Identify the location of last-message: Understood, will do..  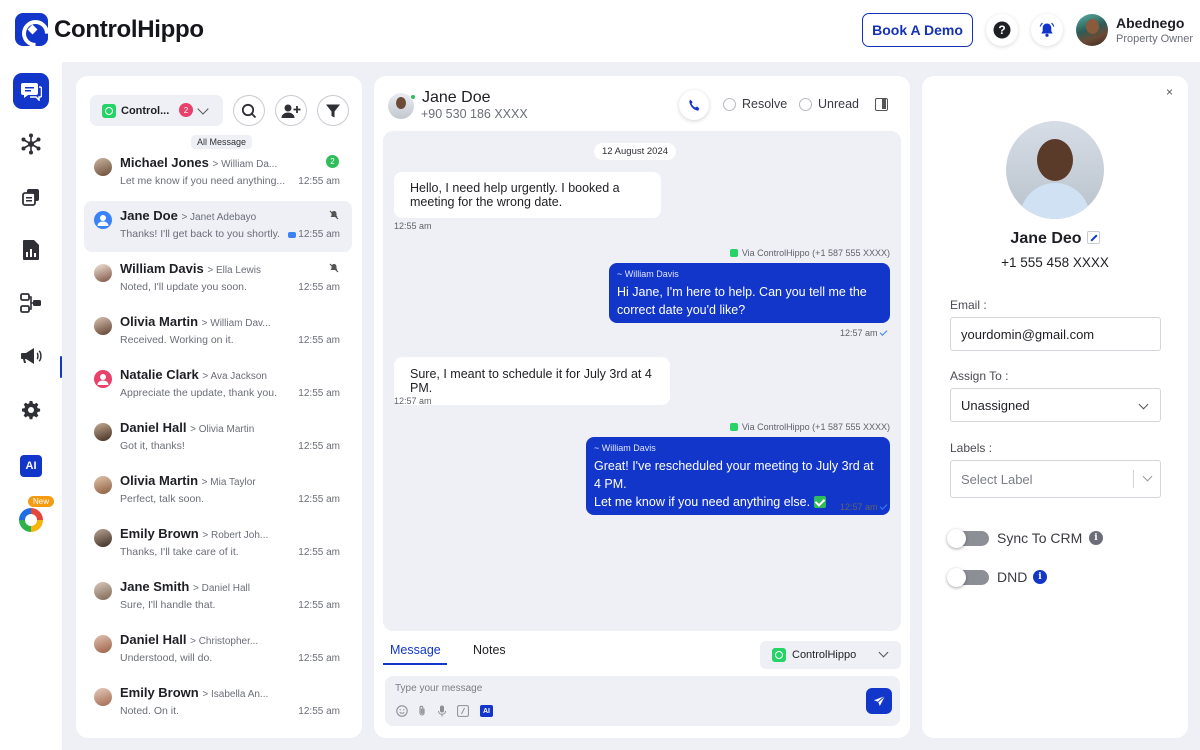
(166, 658).